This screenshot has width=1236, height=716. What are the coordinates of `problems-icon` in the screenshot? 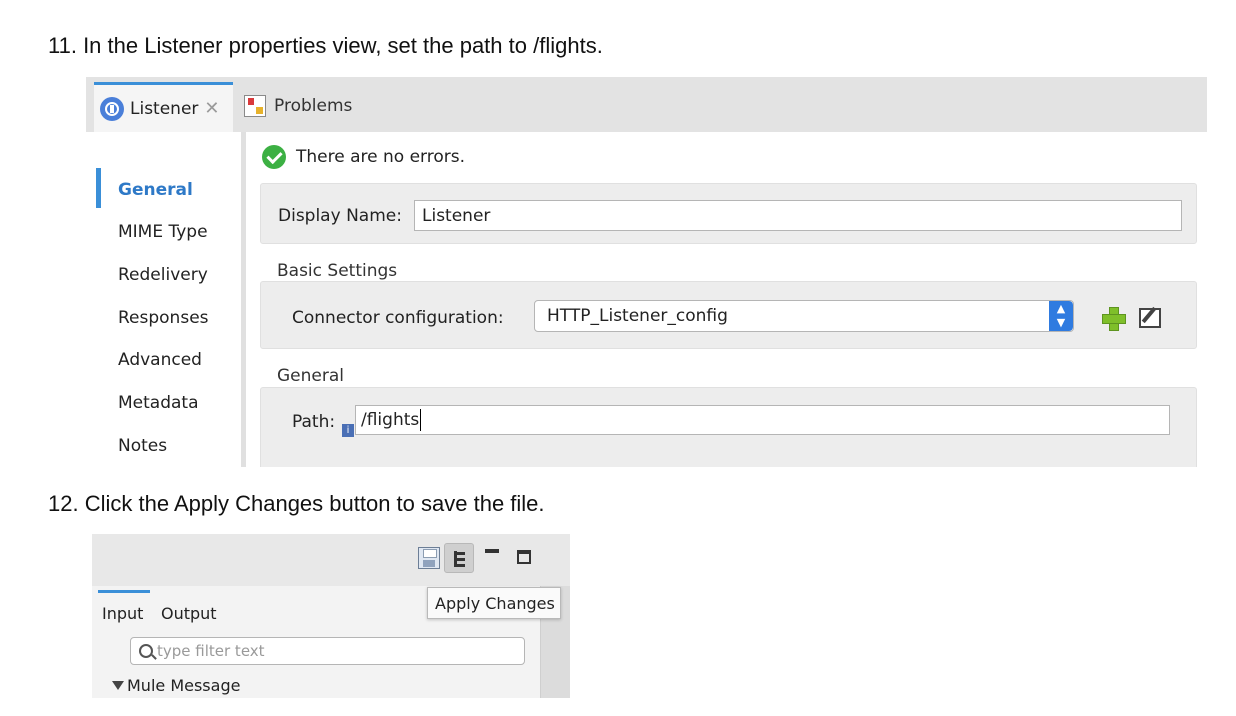 It's located at (255, 106).